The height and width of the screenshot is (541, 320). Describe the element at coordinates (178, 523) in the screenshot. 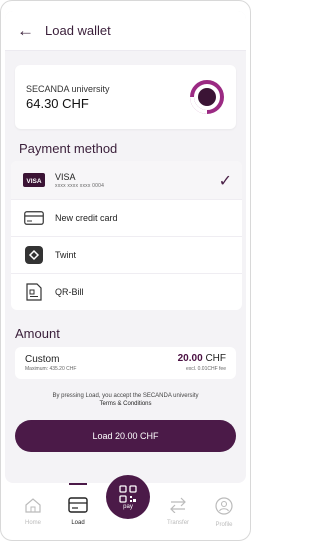

I see `nav-transfer-label: Transfer` at that location.